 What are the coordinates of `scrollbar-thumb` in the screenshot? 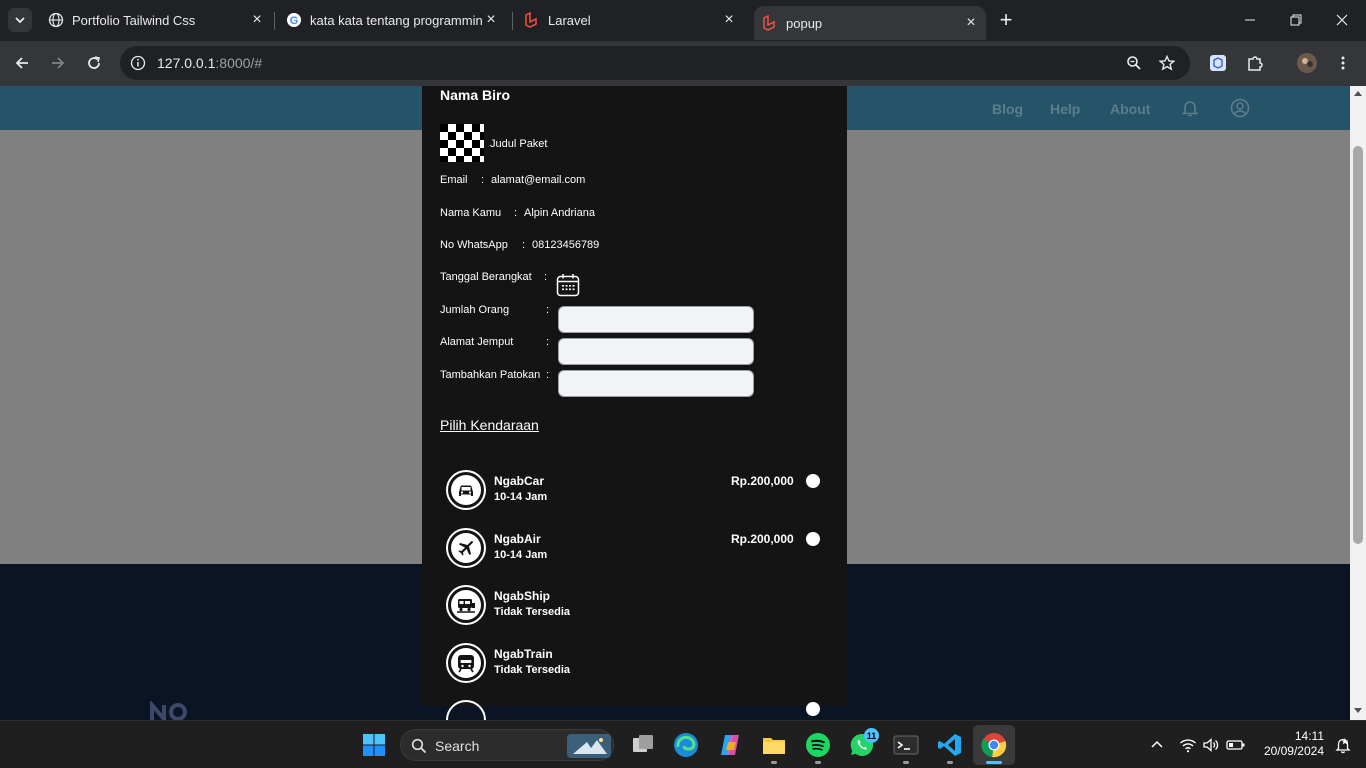 It's located at (1358, 345).